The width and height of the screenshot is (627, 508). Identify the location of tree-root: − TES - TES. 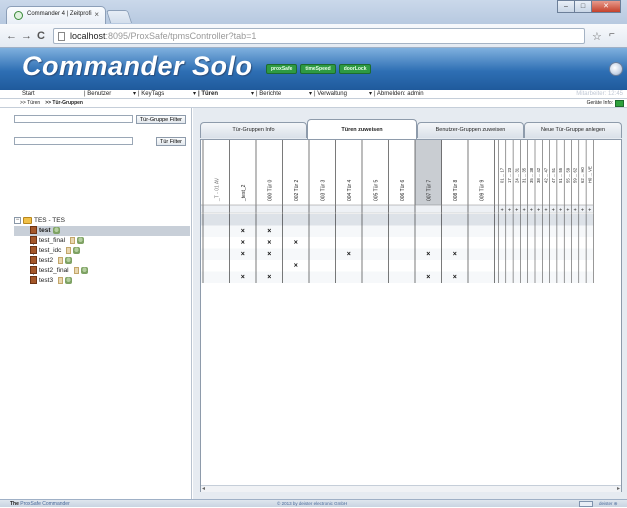
(102, 221).